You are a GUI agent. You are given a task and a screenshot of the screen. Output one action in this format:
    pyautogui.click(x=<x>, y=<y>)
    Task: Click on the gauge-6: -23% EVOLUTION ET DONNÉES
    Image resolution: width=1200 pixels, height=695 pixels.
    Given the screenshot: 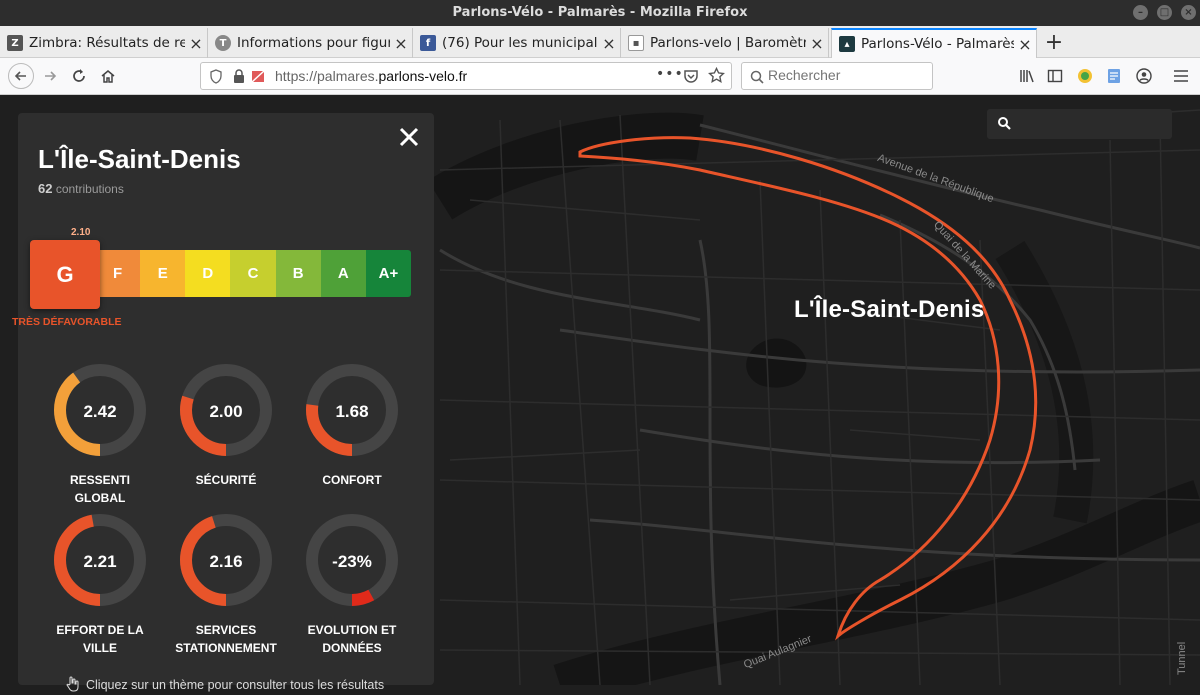 What is the action you would take?
    pyautogui.click(x=352, y=585)
    